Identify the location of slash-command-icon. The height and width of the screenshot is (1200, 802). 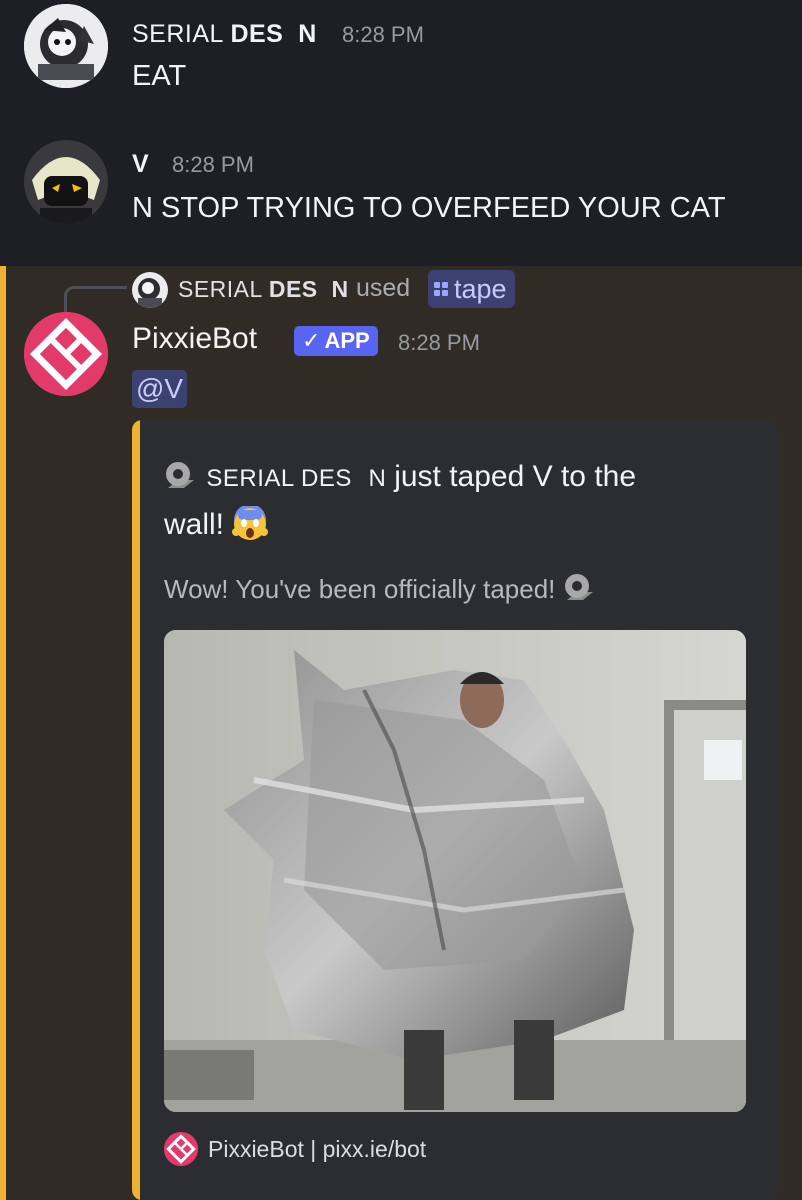
(441, 289).